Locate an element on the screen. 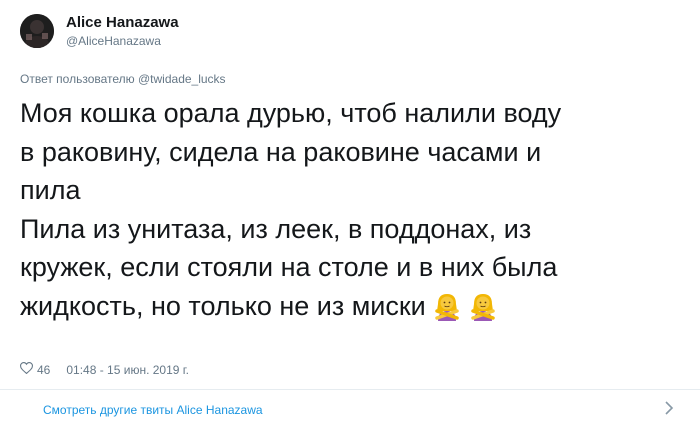 The width and height of the screenshot is (700, 430). heart-icon is located at coordinates (26, 369).